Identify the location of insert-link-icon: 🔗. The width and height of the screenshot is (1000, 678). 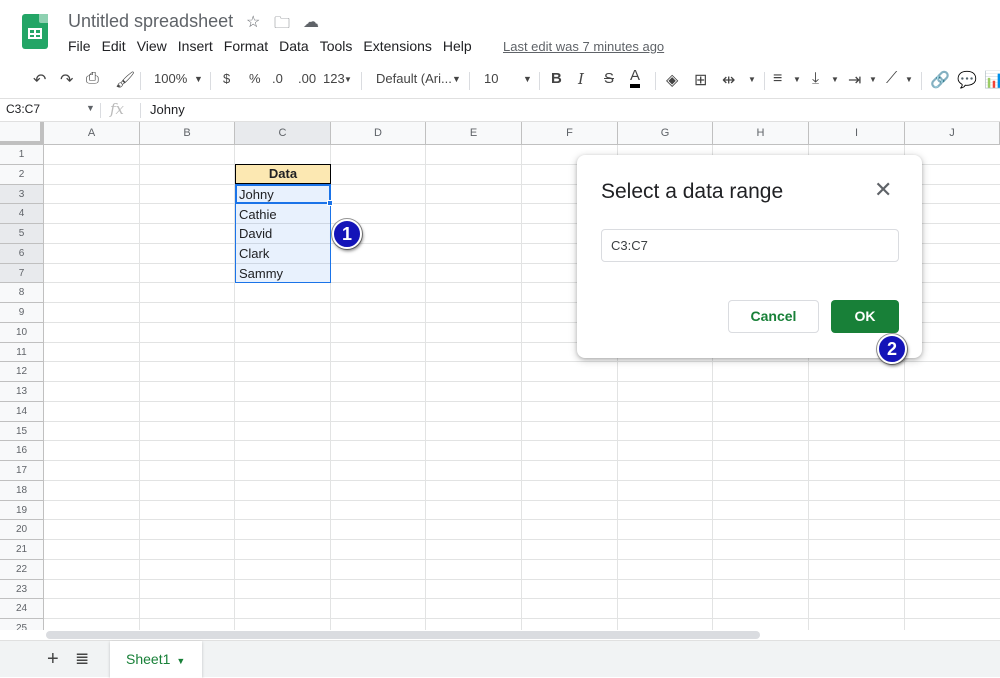
(940, 80).